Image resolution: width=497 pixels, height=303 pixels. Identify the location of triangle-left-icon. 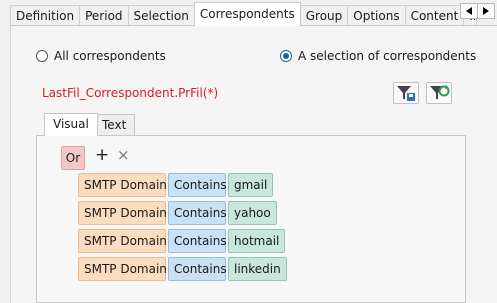
(469, 11).